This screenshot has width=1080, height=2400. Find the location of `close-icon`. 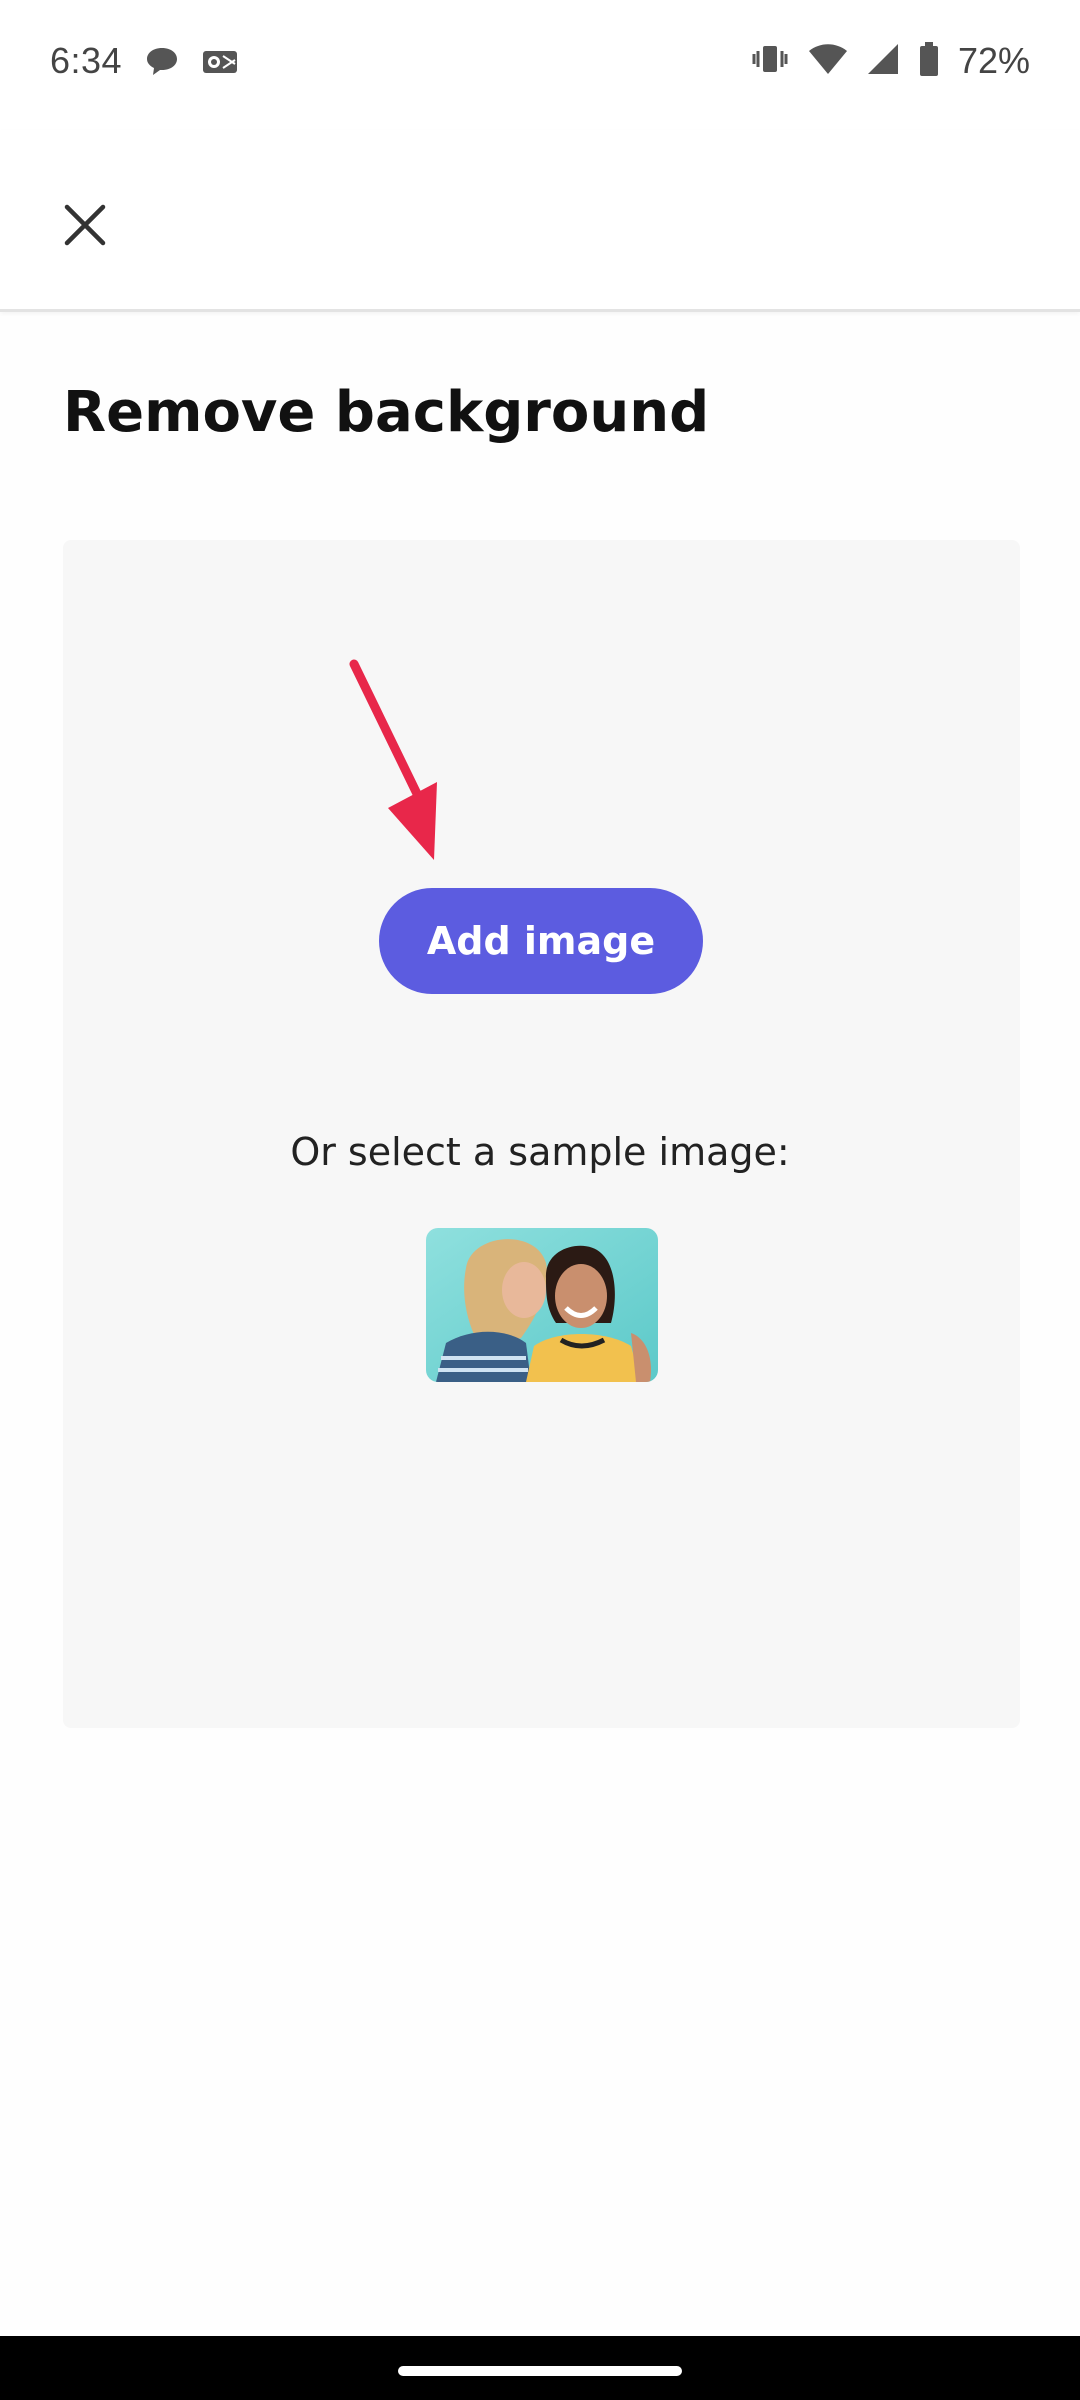

close-icon is located at coordinates (85, 225).